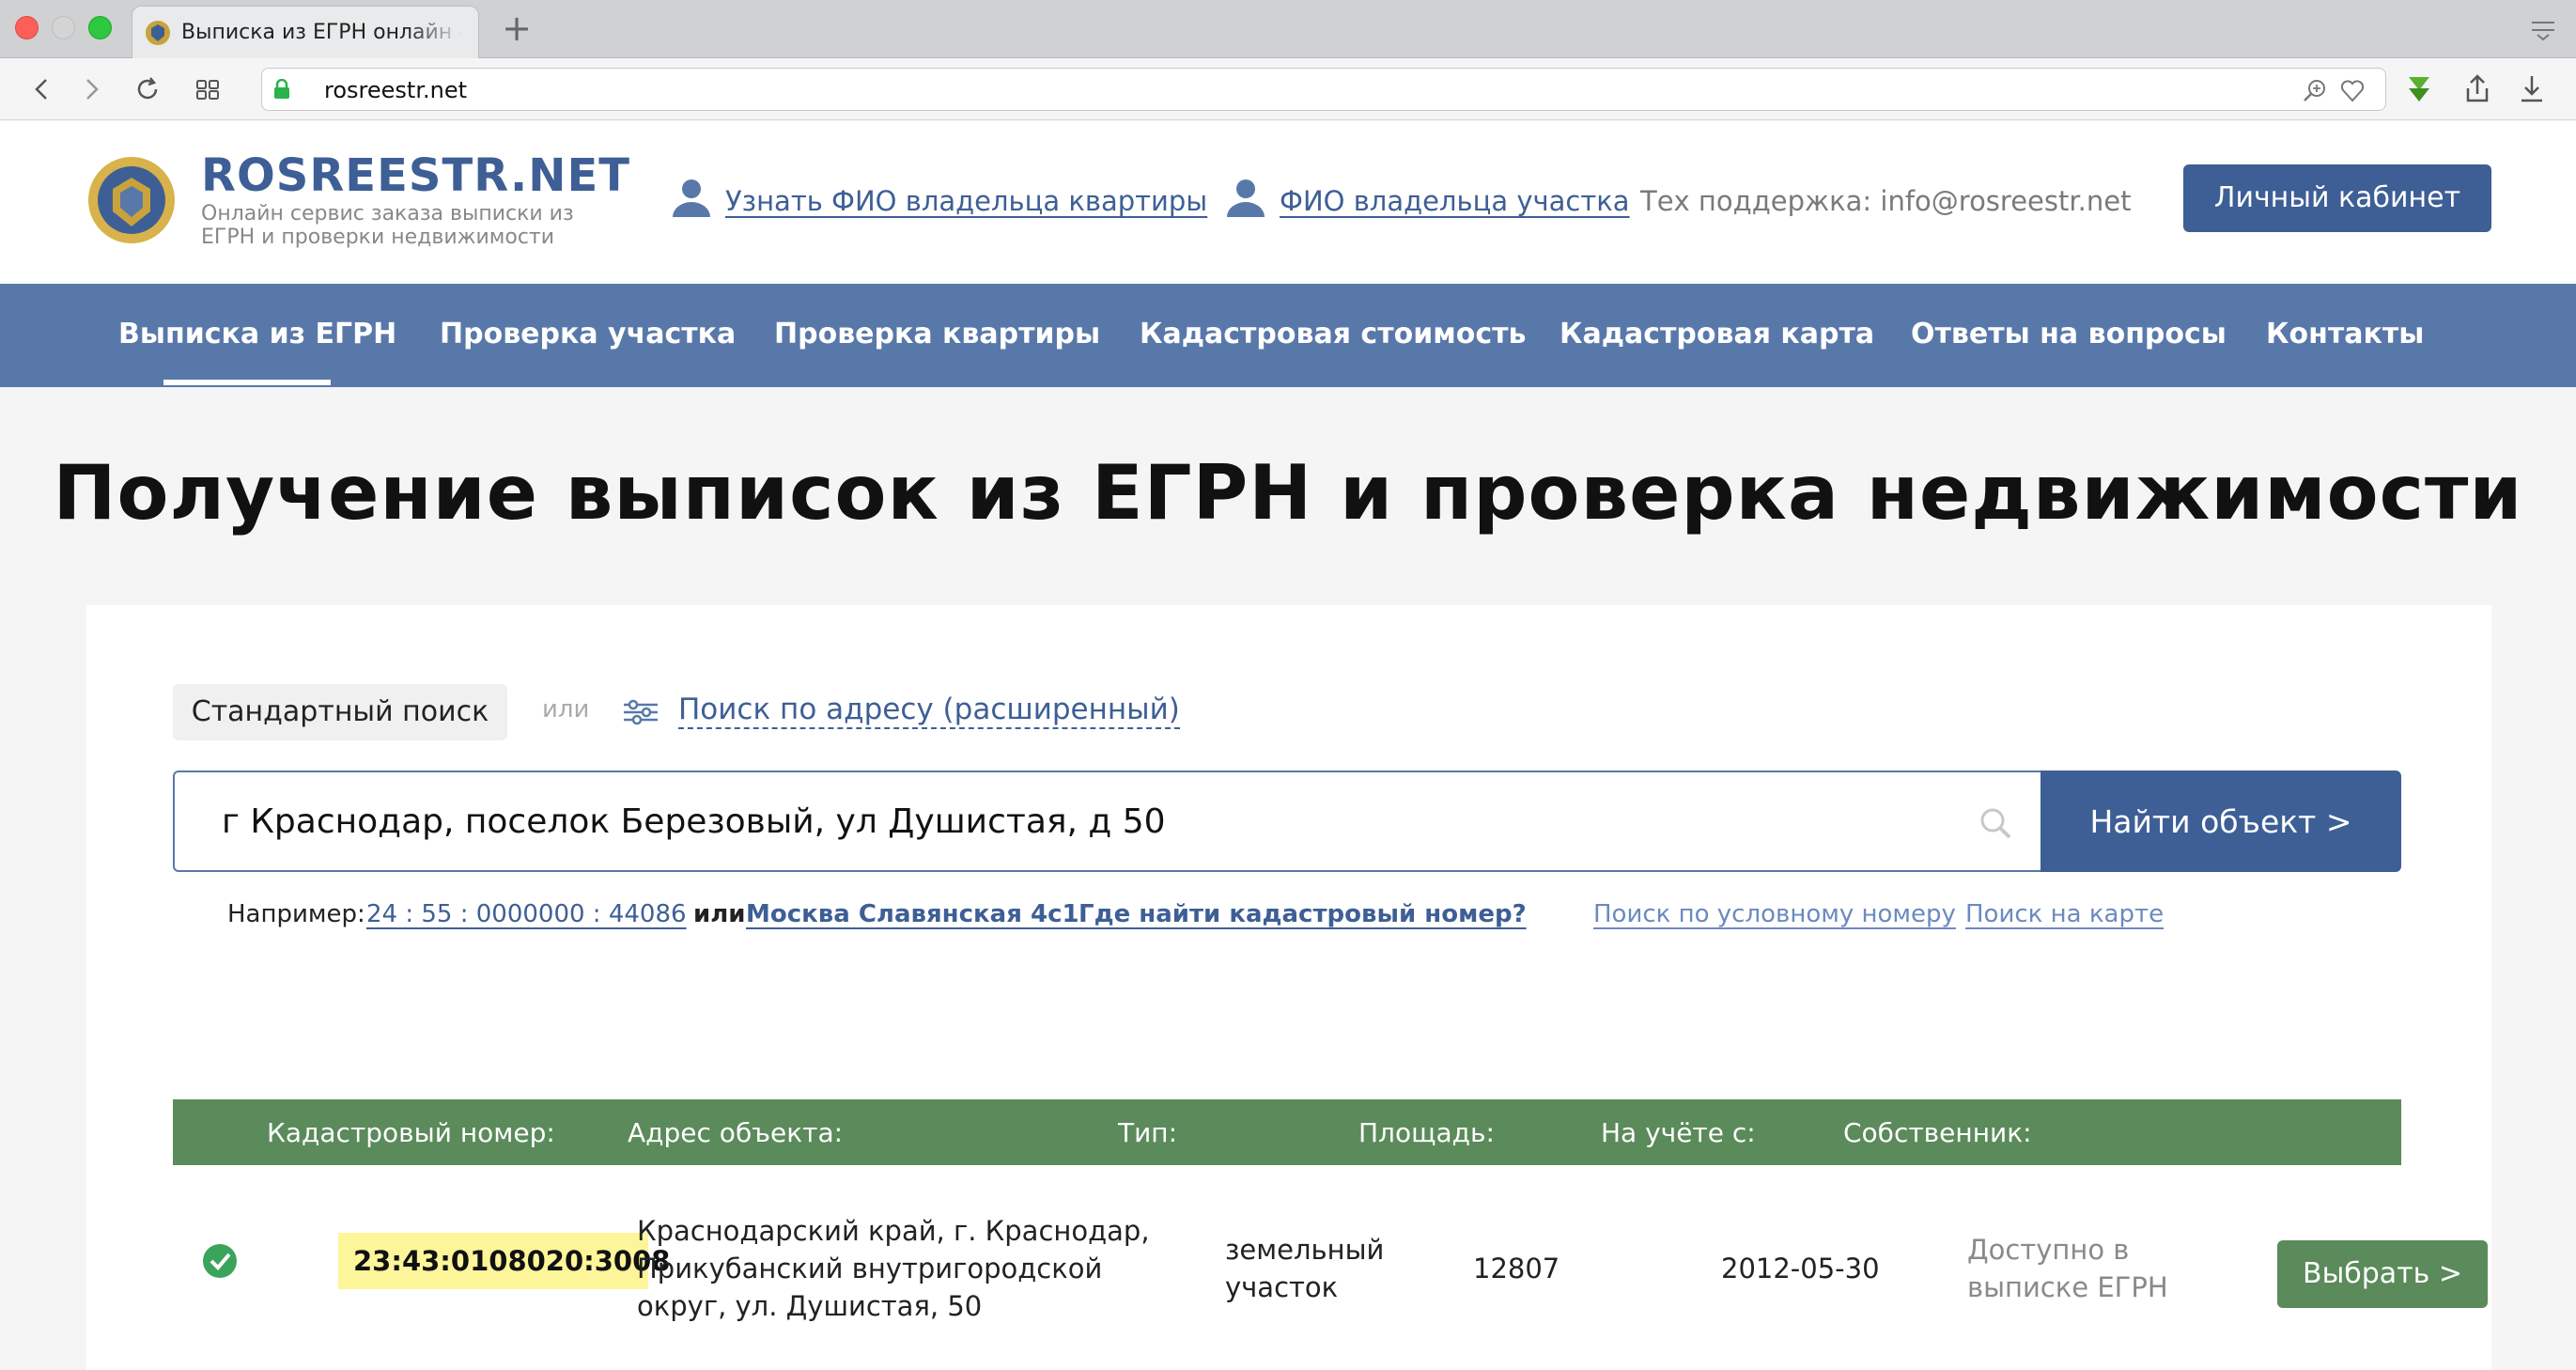 Image resolution: width=2576 pixels, height=1370 pixels. What do you see at coordinates (912, 914) in the screenshot?
I see `example-address-link: Москва Славянская 4с1` at bounding box center [912, 914].